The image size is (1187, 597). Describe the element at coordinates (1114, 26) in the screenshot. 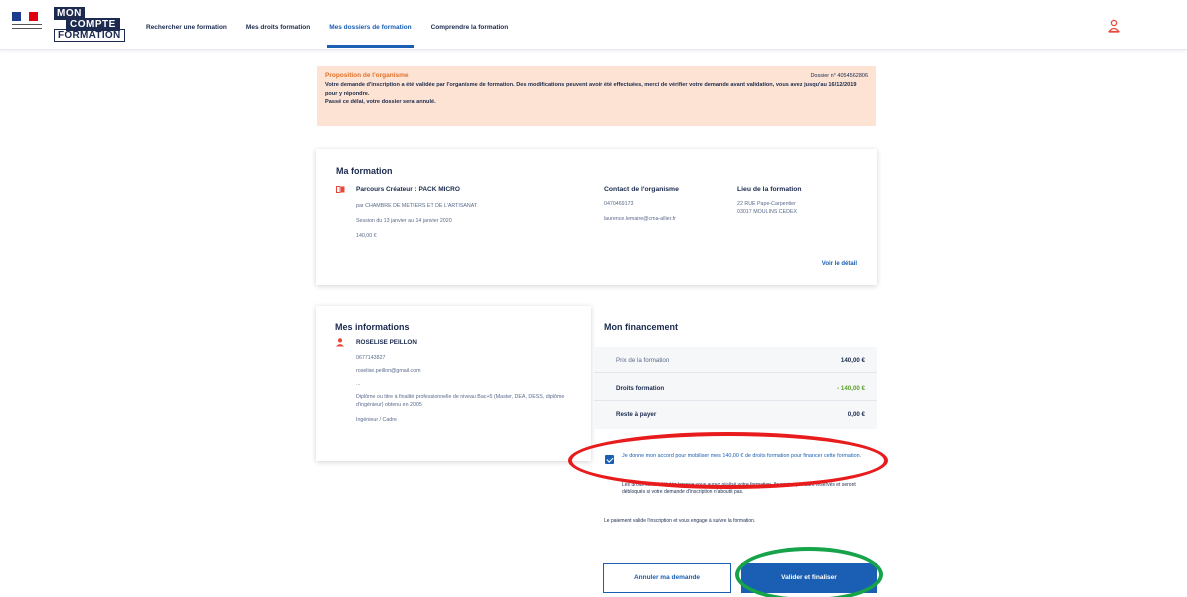

I see `user-icon` at that location.